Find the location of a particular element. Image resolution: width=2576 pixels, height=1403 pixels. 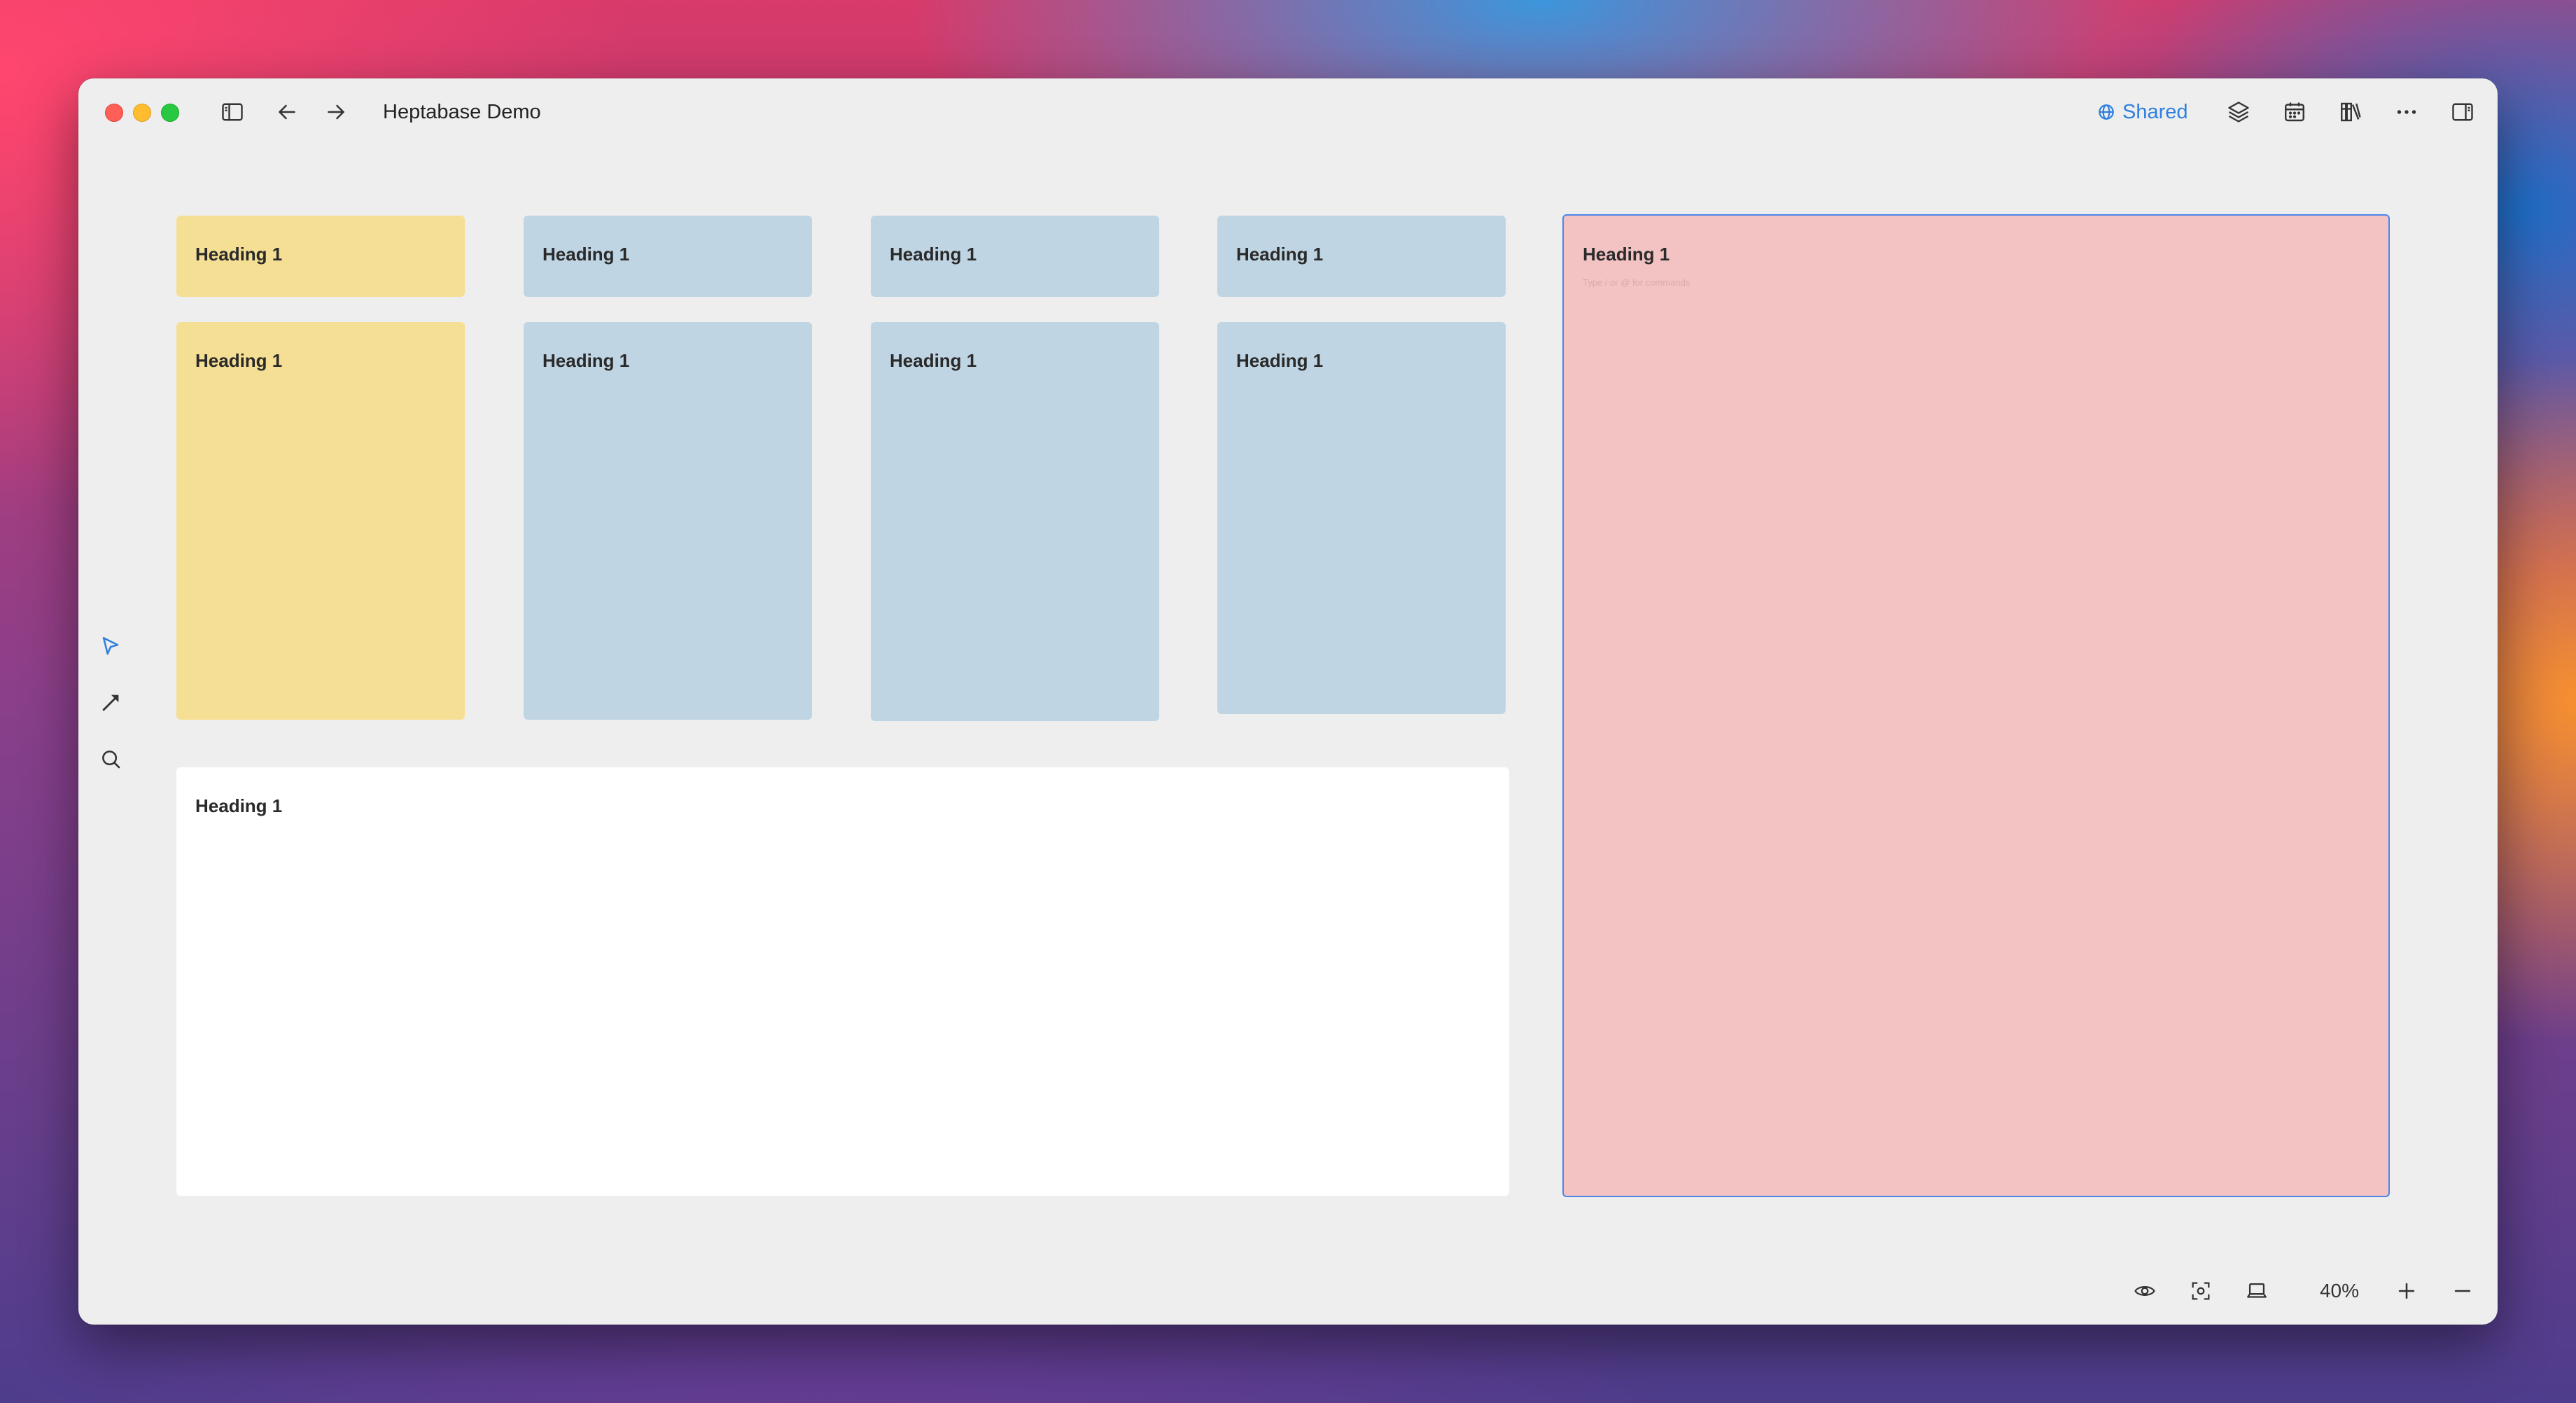

sidebar-toggle-icon is located at coordinates (232, 112).